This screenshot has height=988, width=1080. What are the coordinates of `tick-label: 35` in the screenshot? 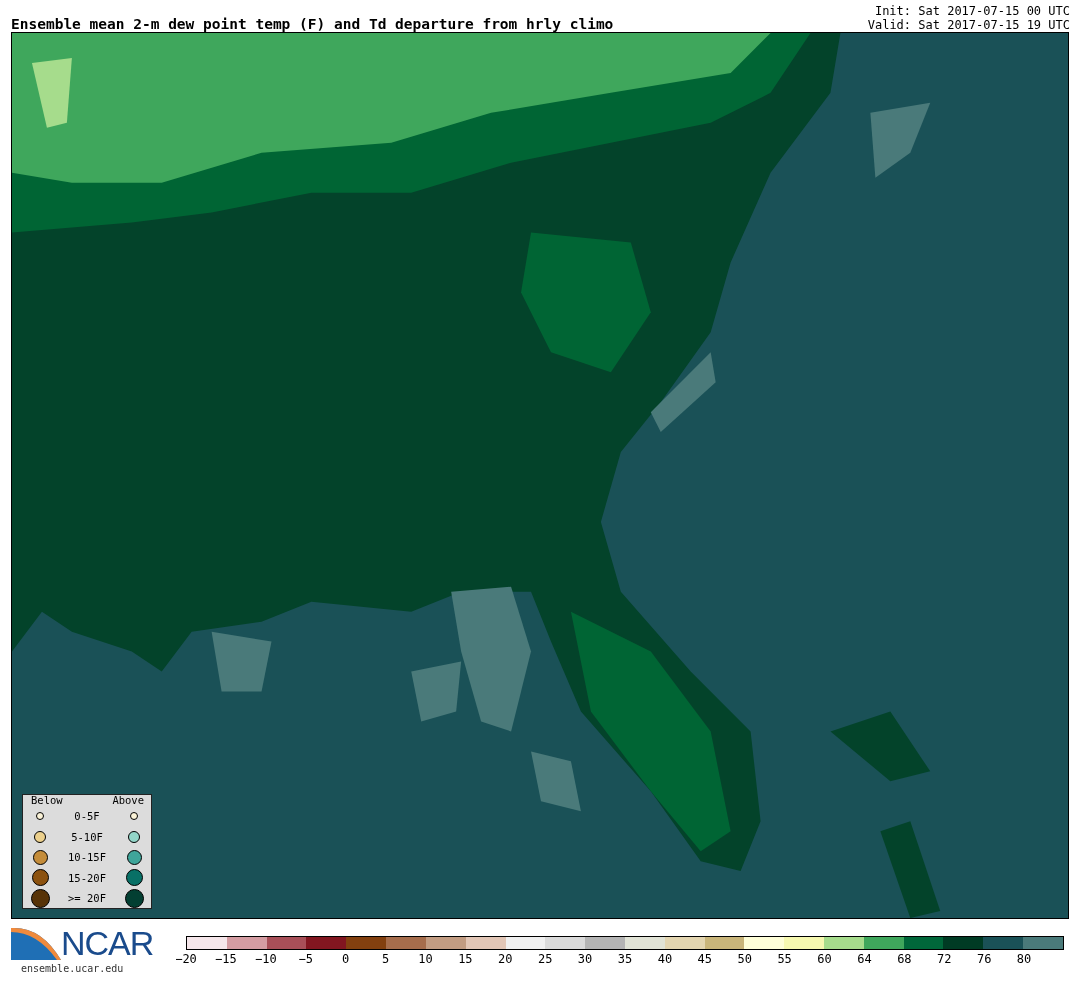 It's located at (625, 959).